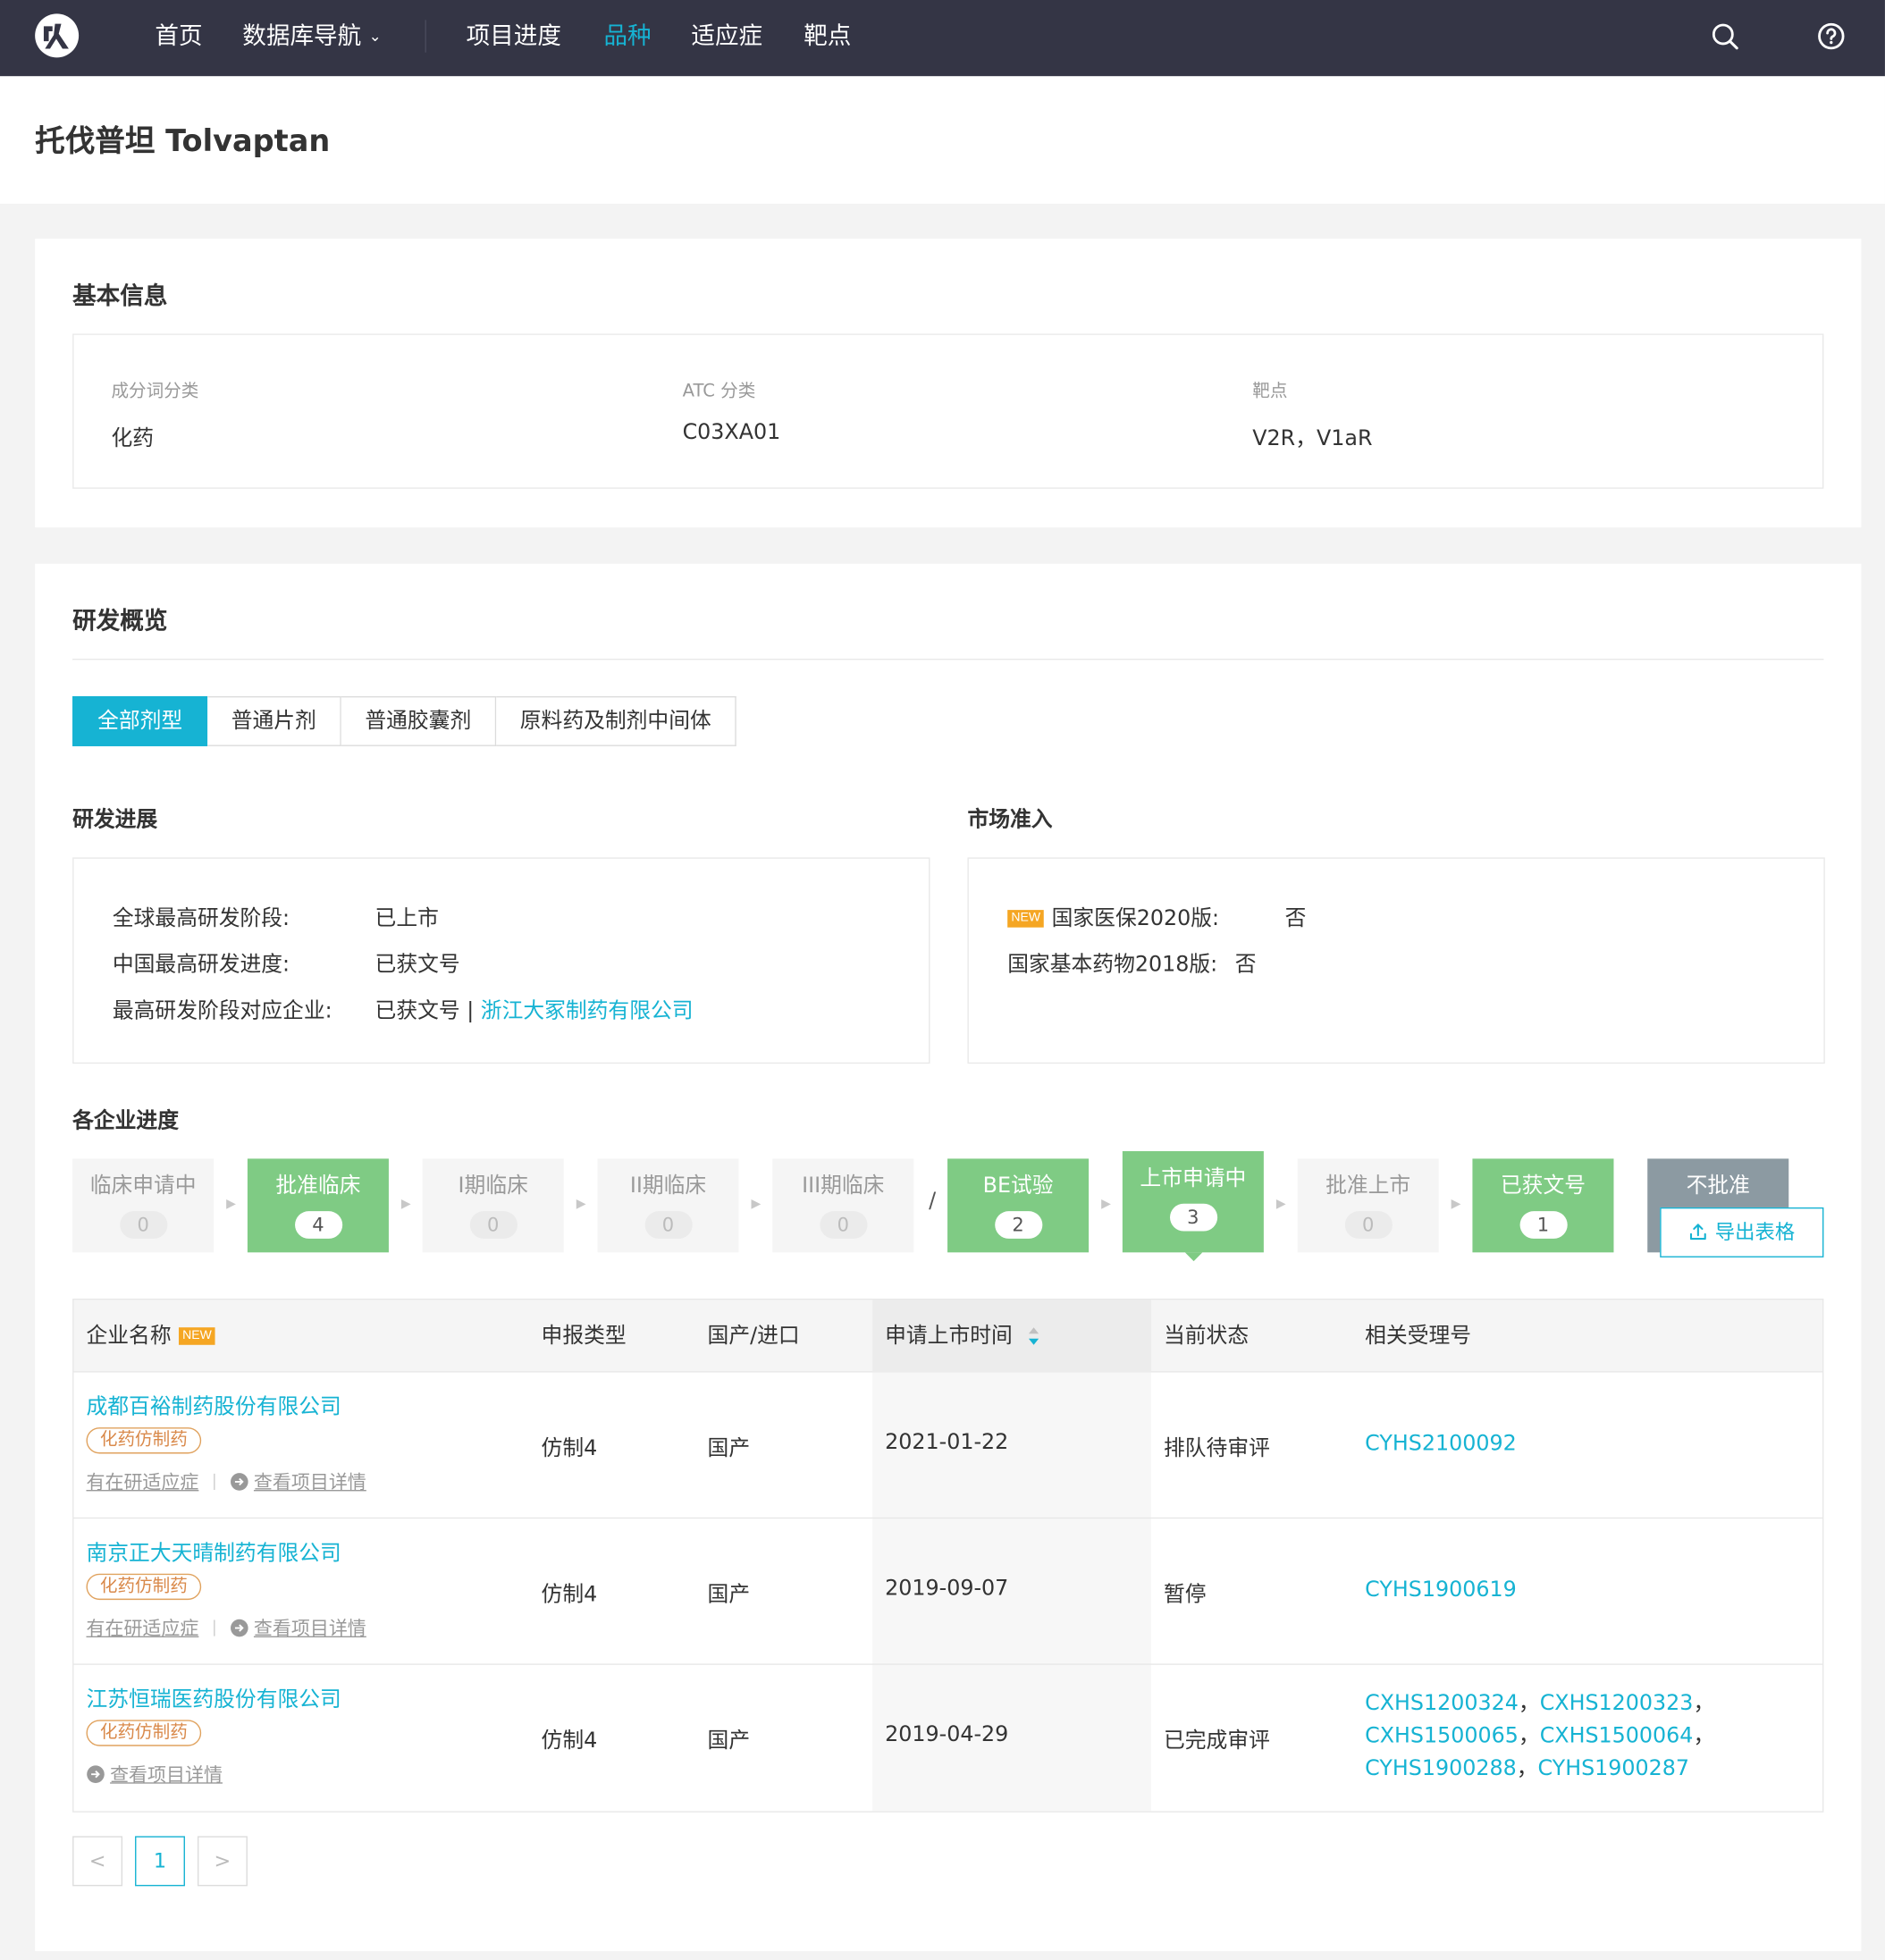 Image resolution: width=1885 pixels, height=1960 pixels. I want to click on th-company-label: 企业名称, so click(129, 1336).